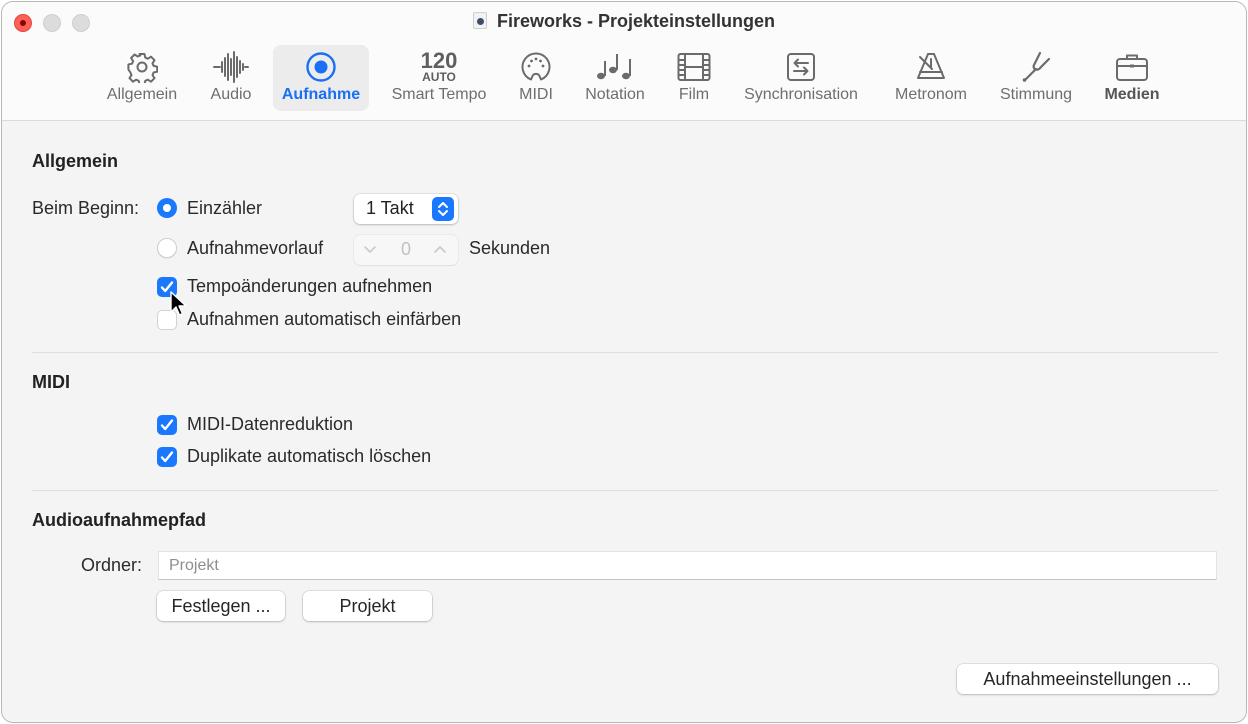 This screenshot has width=1248, height=724. I want to click on preroll-radio, so click(167, 248).